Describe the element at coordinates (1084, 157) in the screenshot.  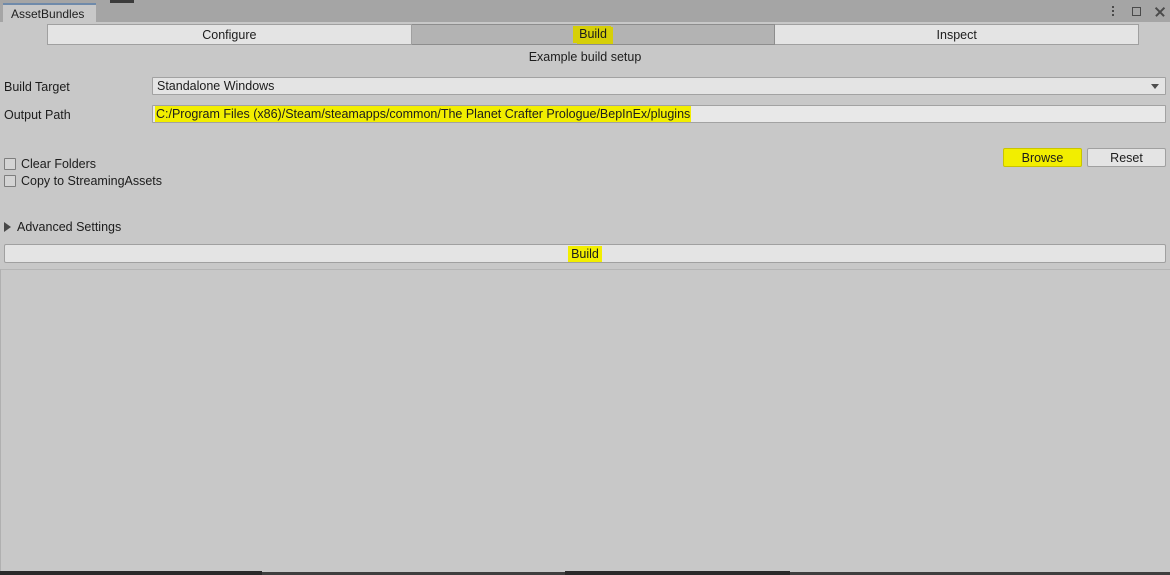
I see `path-actions: Browse Reset` at that location.